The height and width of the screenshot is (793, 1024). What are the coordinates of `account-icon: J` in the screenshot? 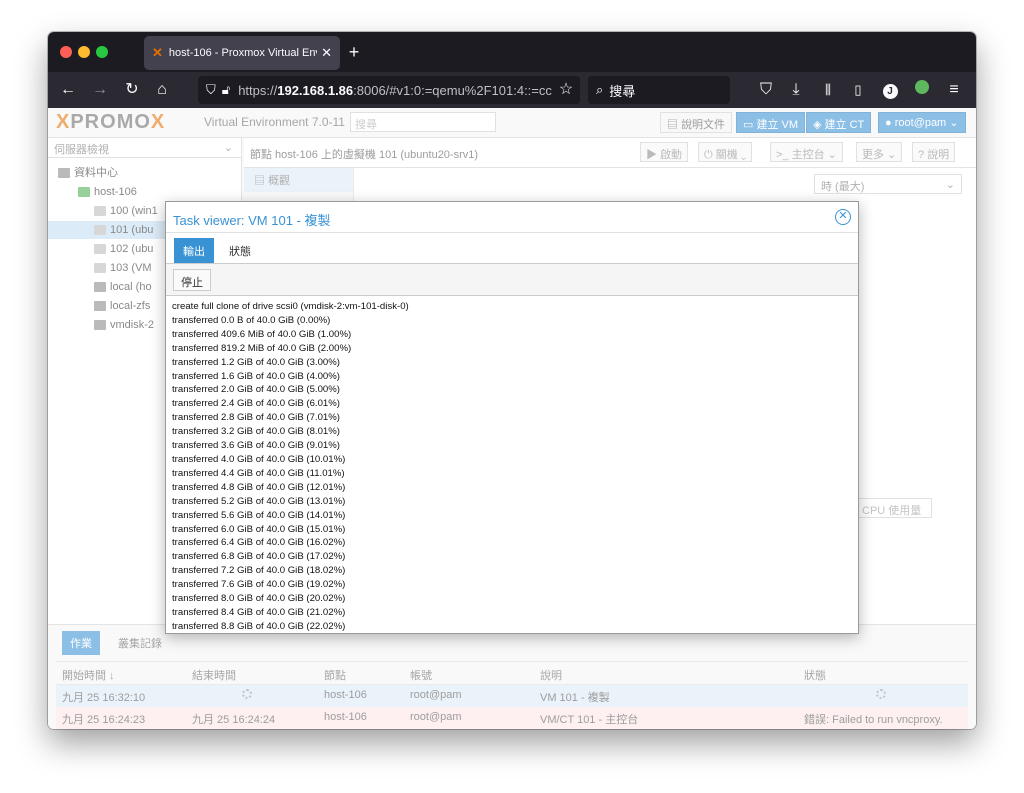 It's located at (890, 90).